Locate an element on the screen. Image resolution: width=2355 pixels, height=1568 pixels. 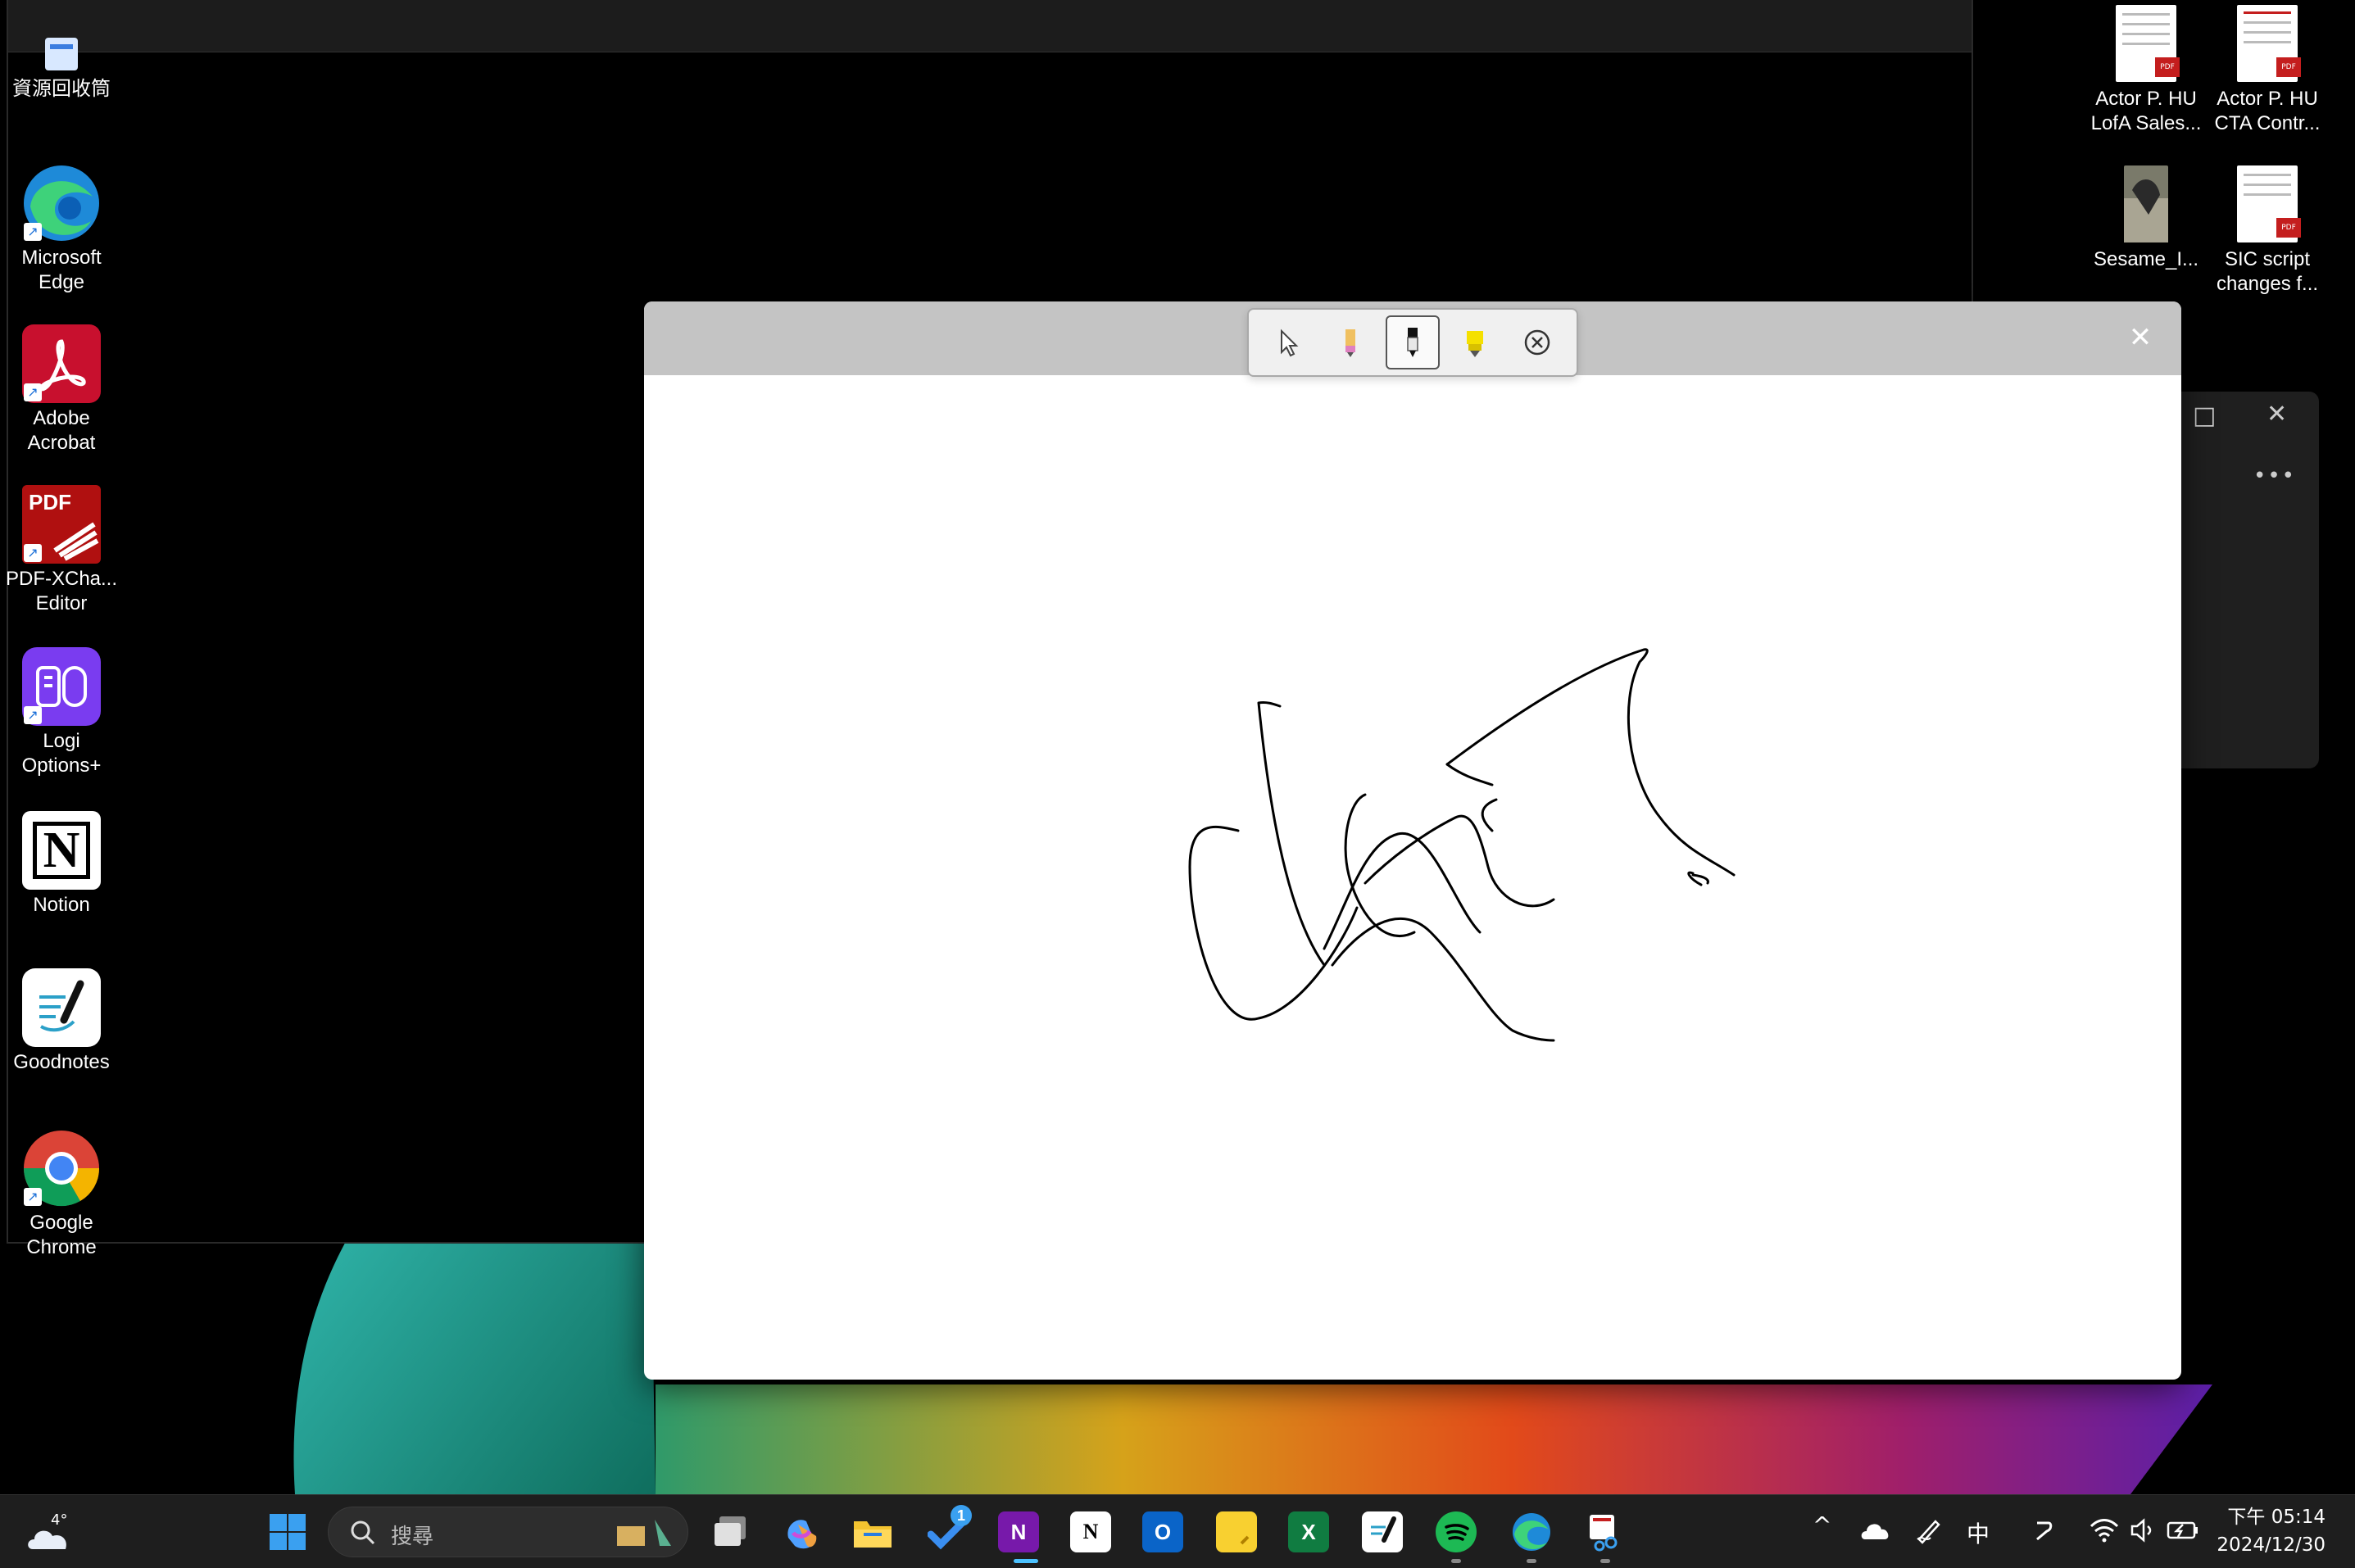
tool-pen is located at coordinates (1413, 342).